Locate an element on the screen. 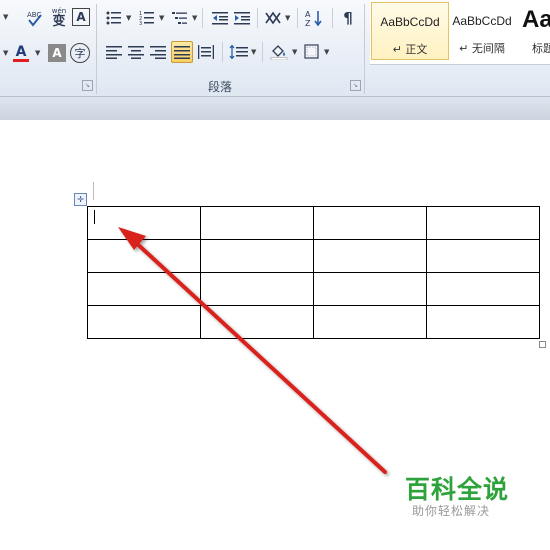 This screenshot has width=550, height=550. font-color-bar is located at coordinates (21, 60).